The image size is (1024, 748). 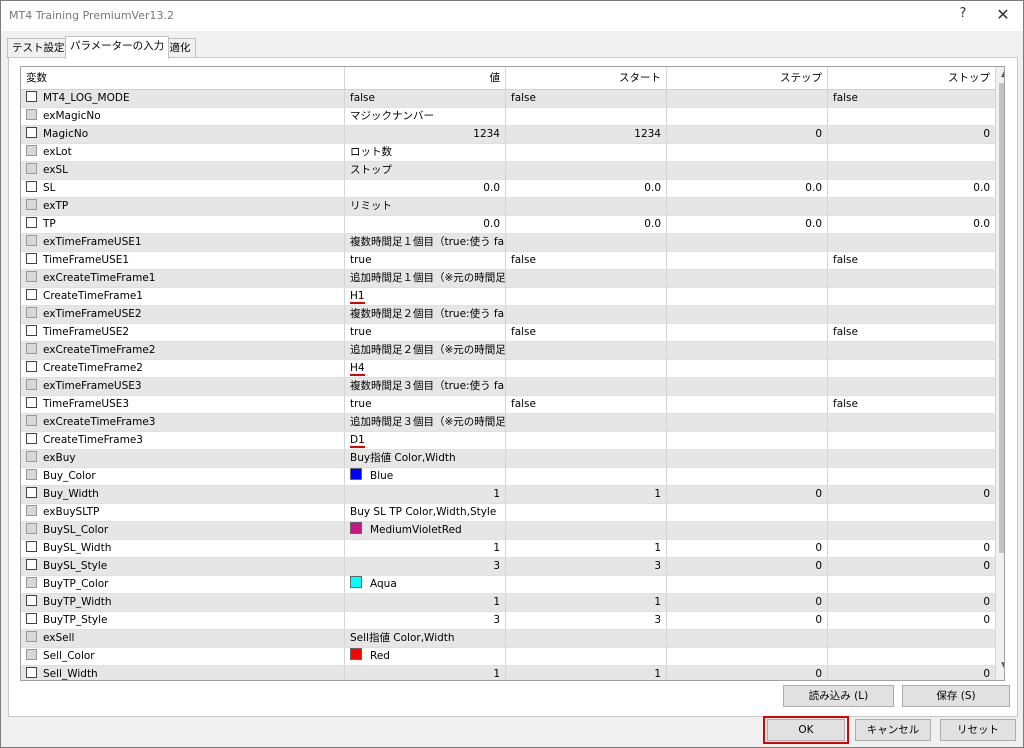 What do you see at coordinates (425, 78) in the screenshot?
I see `header-value: 値` at bounding box center [425, 78].